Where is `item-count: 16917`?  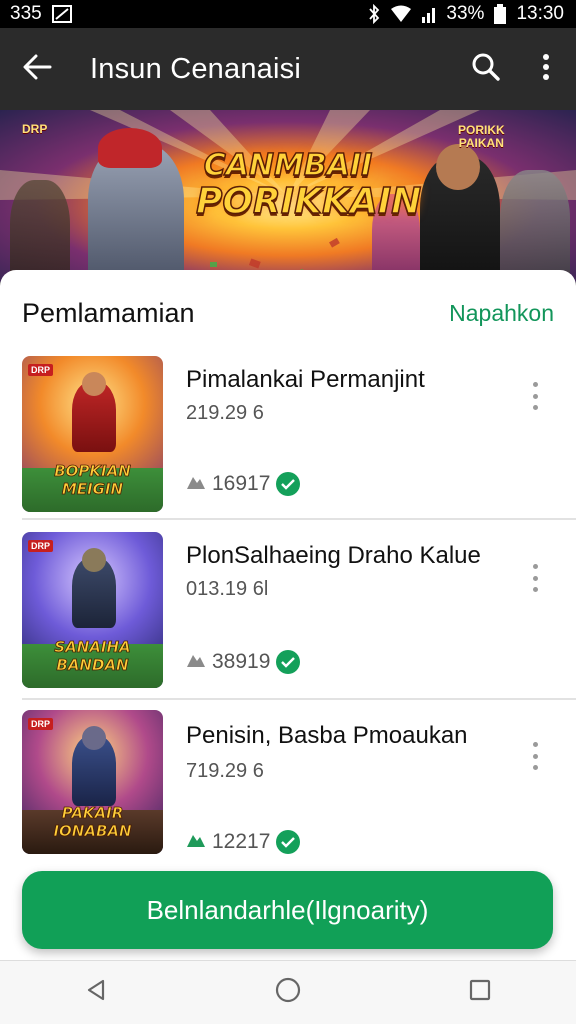 item-count: 16917 is located at coordinates (241, 483).